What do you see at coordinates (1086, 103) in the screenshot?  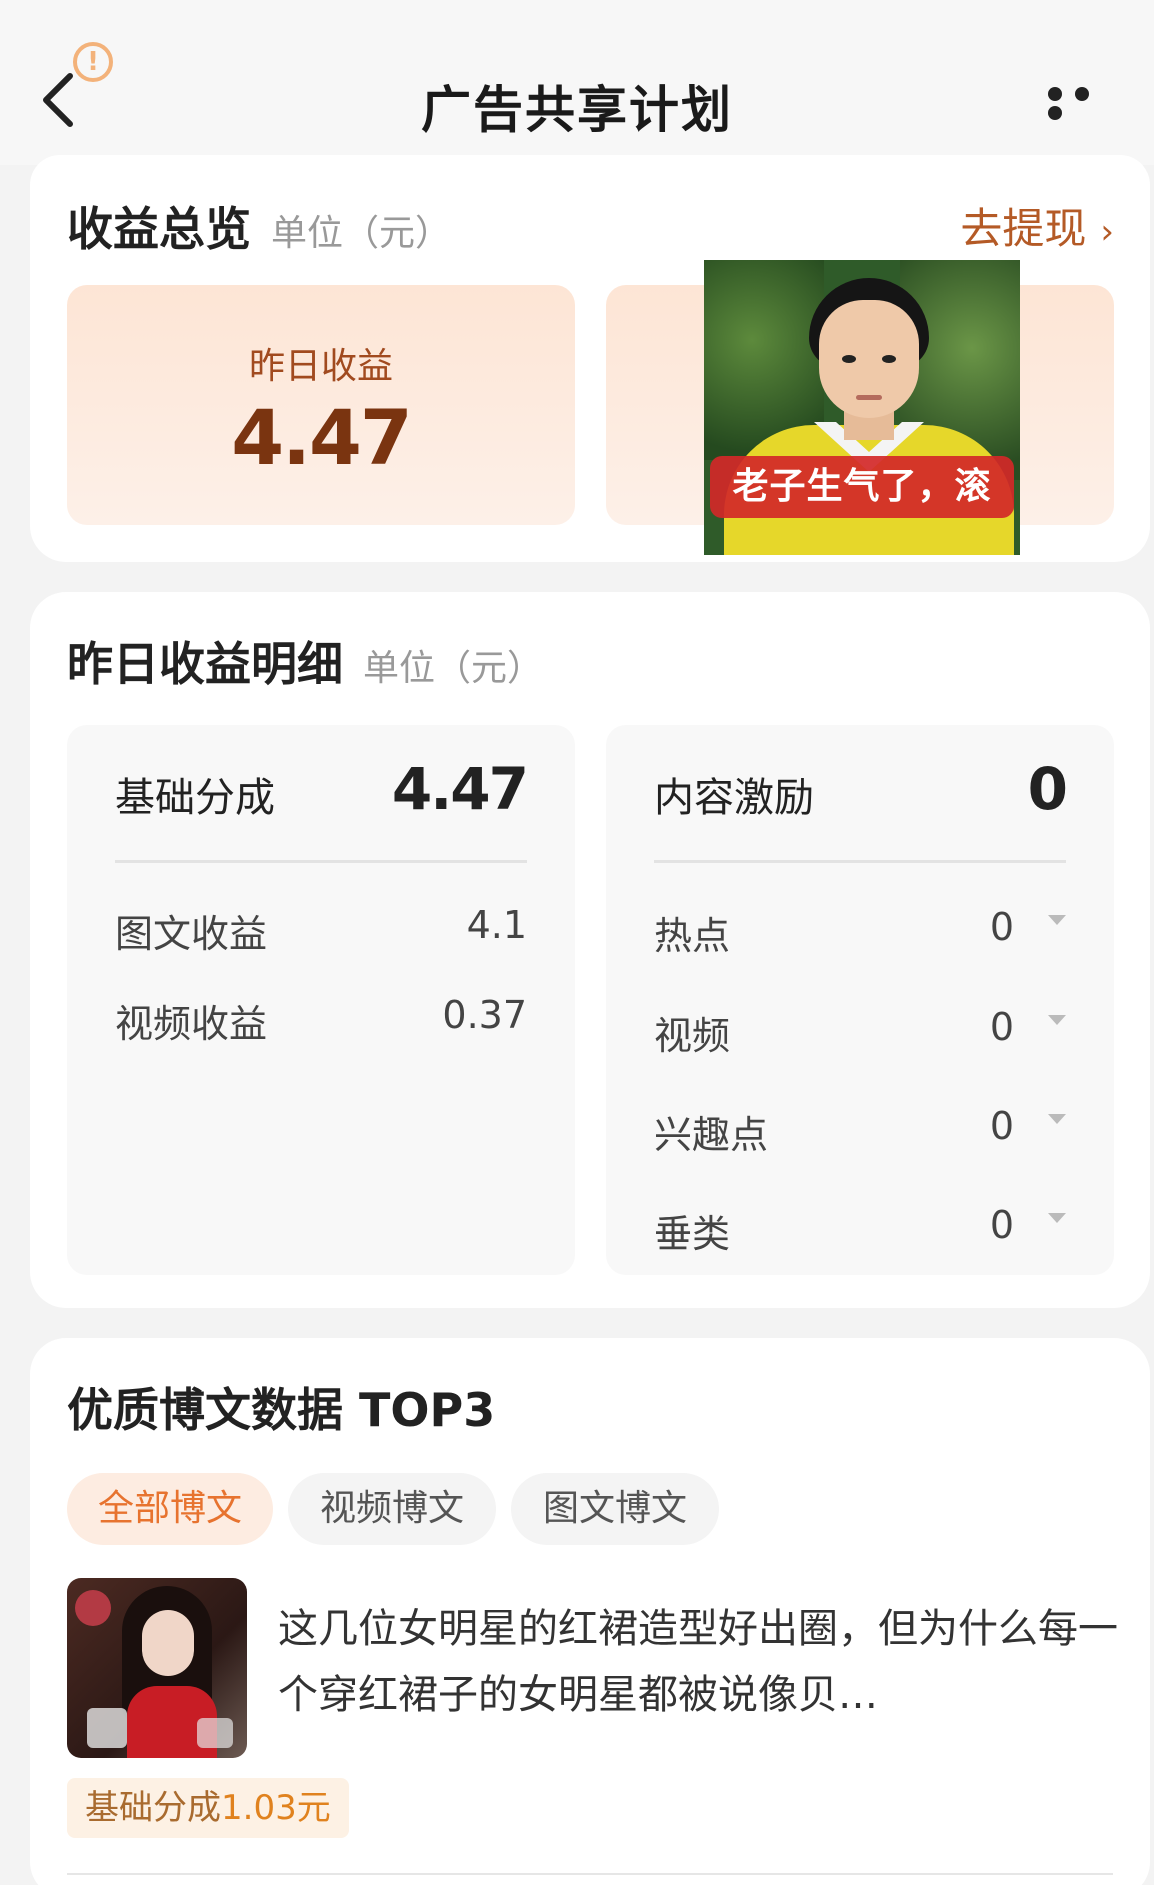 I see `more-button` at bounding box center [1086, 103].